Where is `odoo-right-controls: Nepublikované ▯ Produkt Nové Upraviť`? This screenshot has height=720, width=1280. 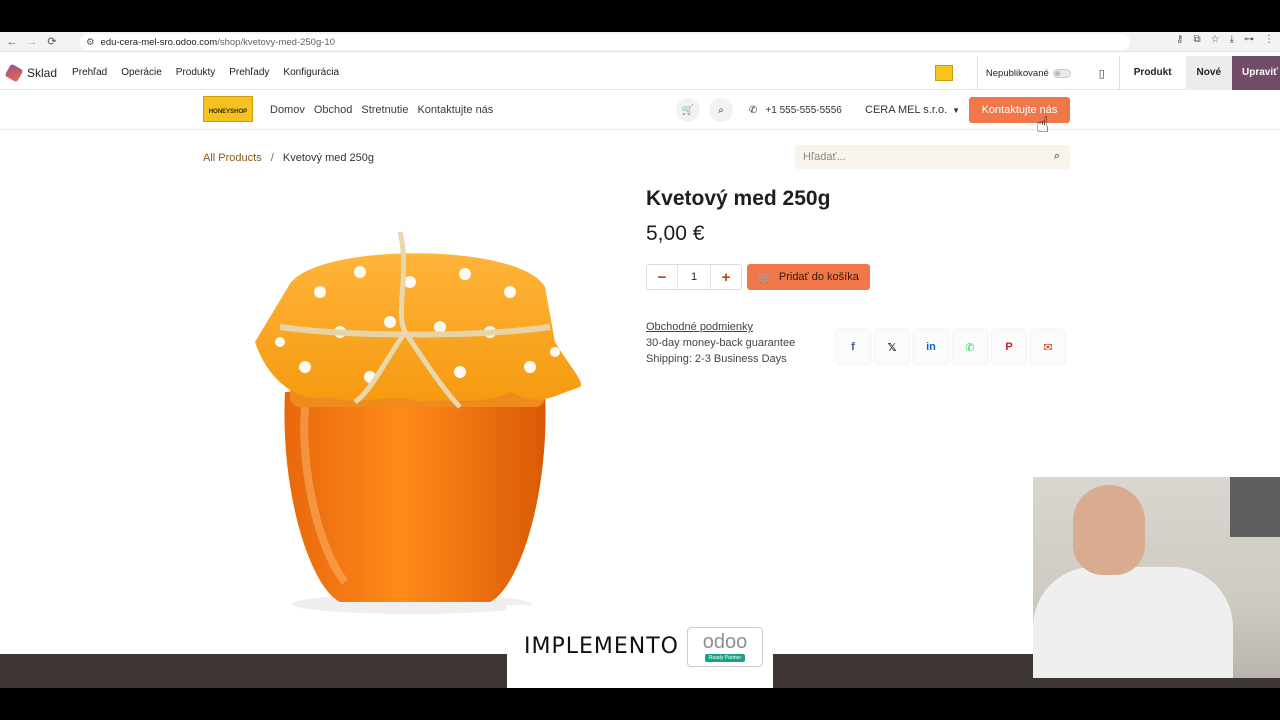
odoo-right-controls: Nepublikované ▯ Produkt Nové Upraviť is located at coordinates (1107, 73).